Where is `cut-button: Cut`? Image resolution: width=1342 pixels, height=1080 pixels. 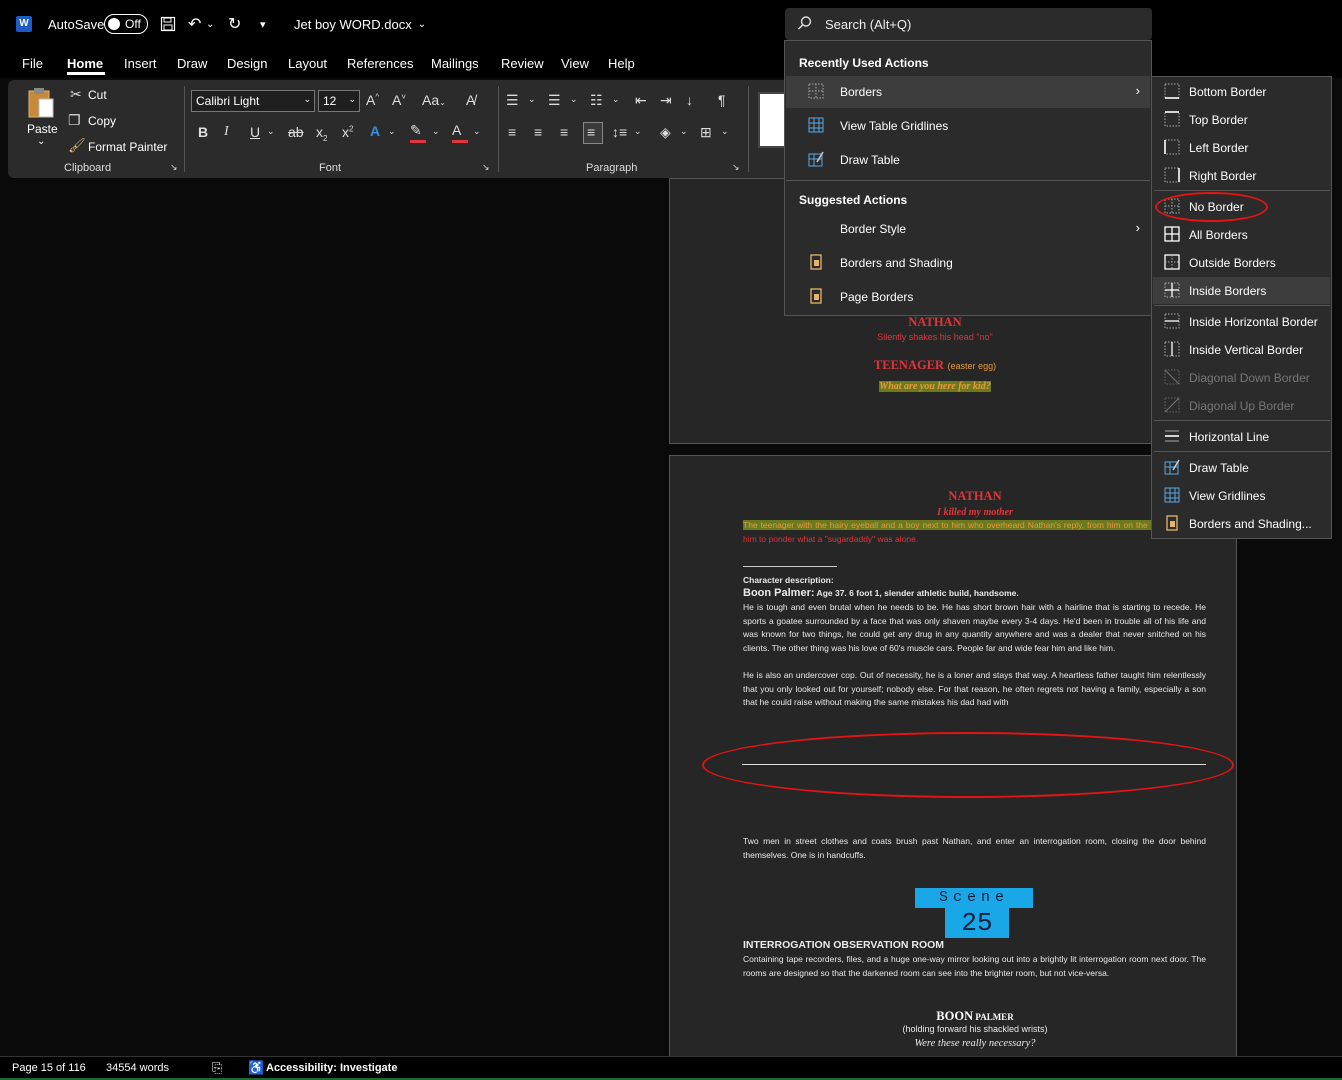
cut-button: Cut is located at coordinates (97, 95).